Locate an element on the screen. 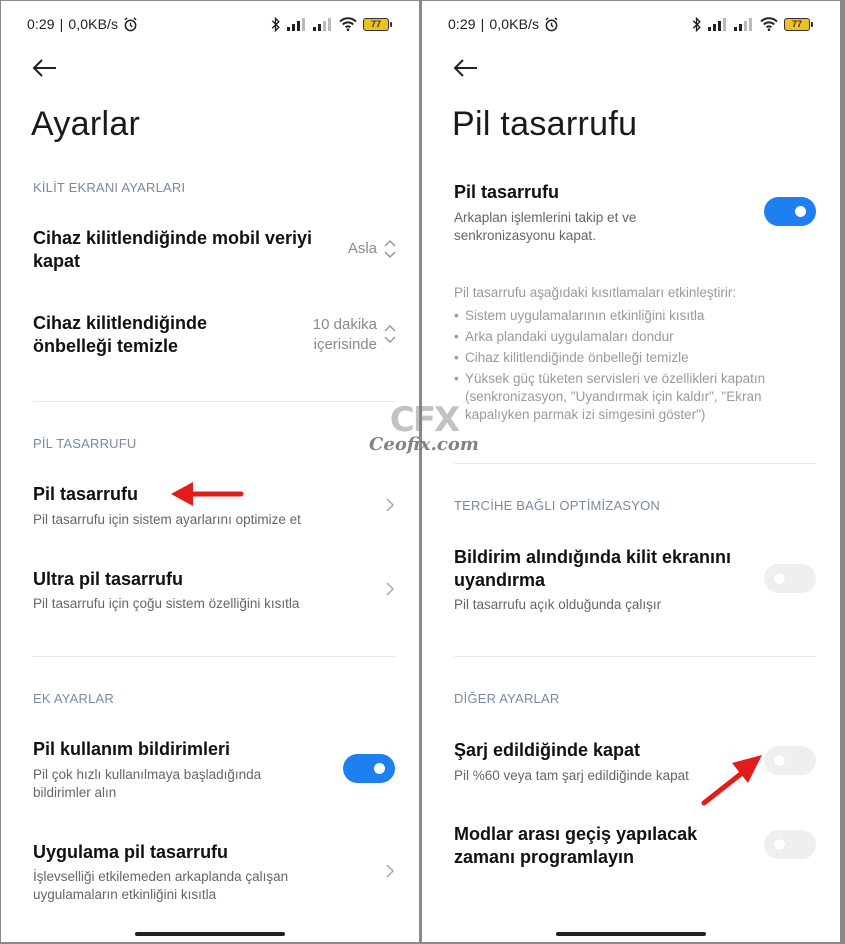  app-saver-title: Uygulama pil tasarrufu is located at coordinates (131, 852).